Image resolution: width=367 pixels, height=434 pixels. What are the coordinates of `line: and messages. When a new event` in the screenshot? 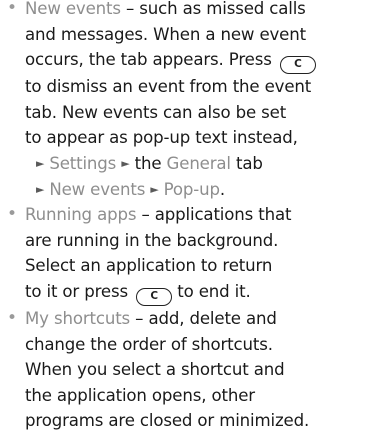 It's located at (165, 34).